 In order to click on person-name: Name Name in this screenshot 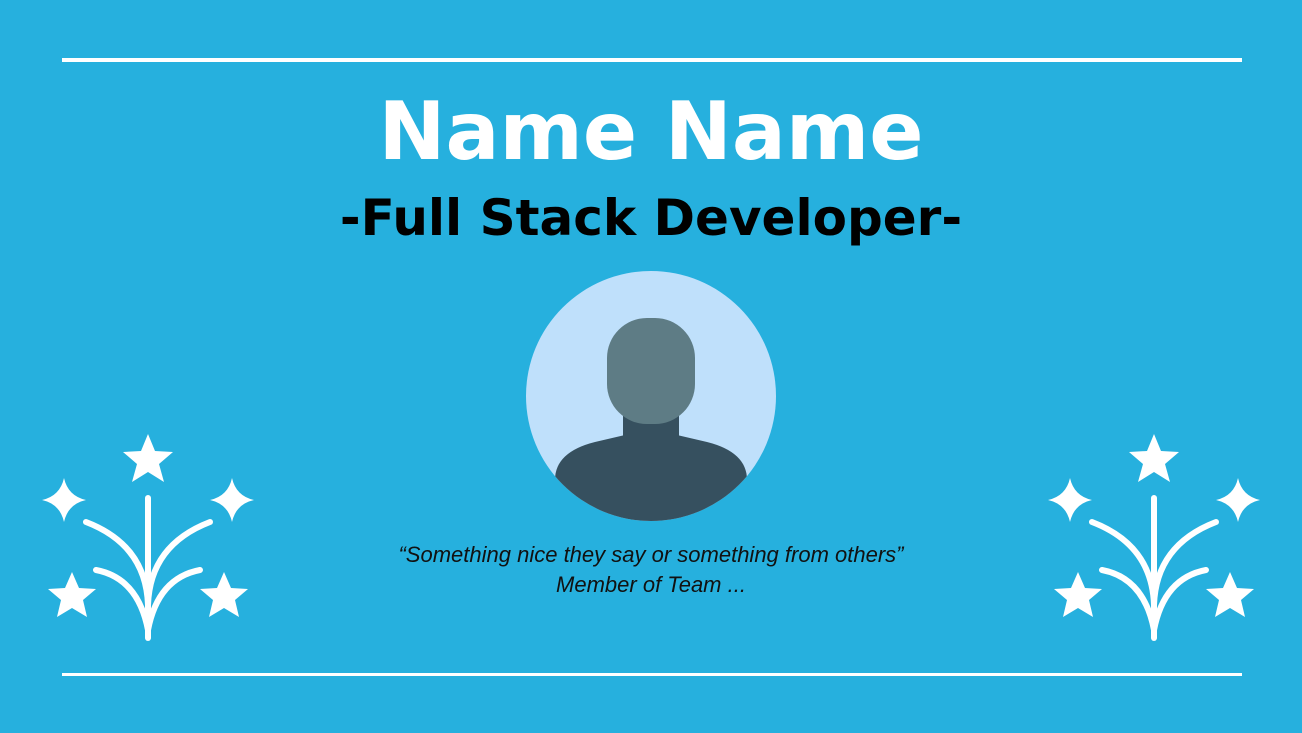, I will do `click(651, 131)`.